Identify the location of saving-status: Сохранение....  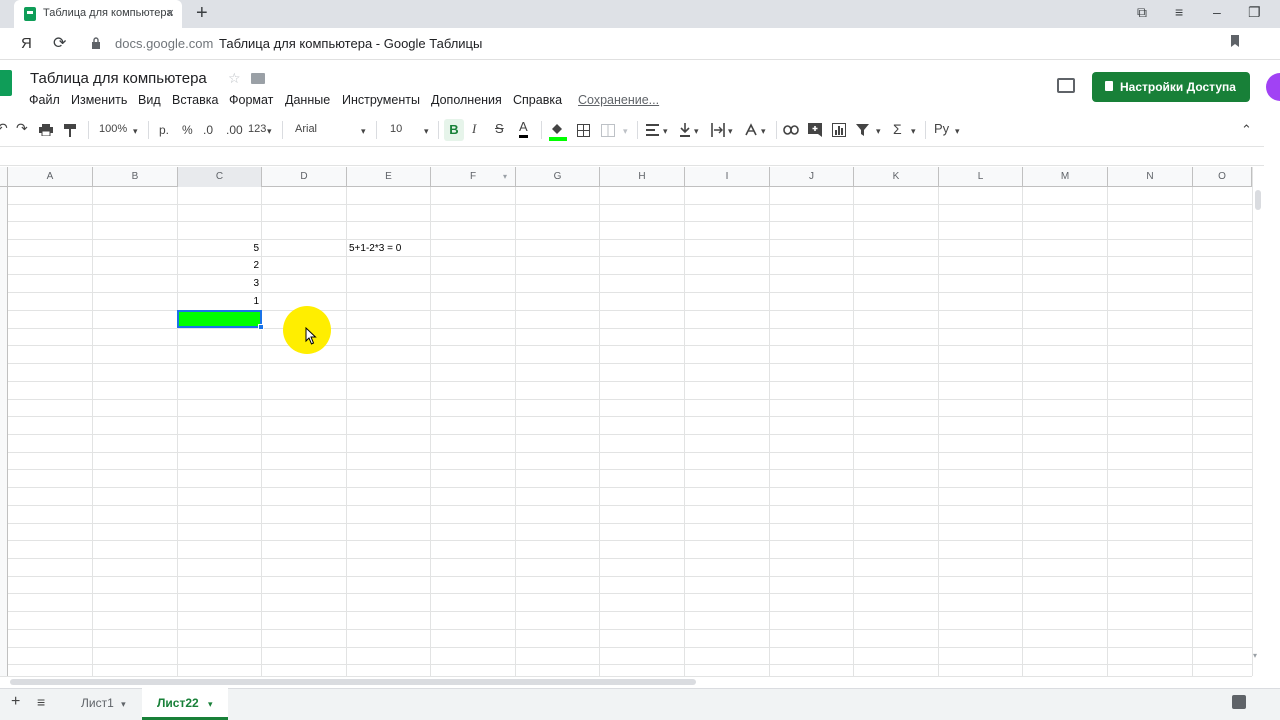
(618, 100).